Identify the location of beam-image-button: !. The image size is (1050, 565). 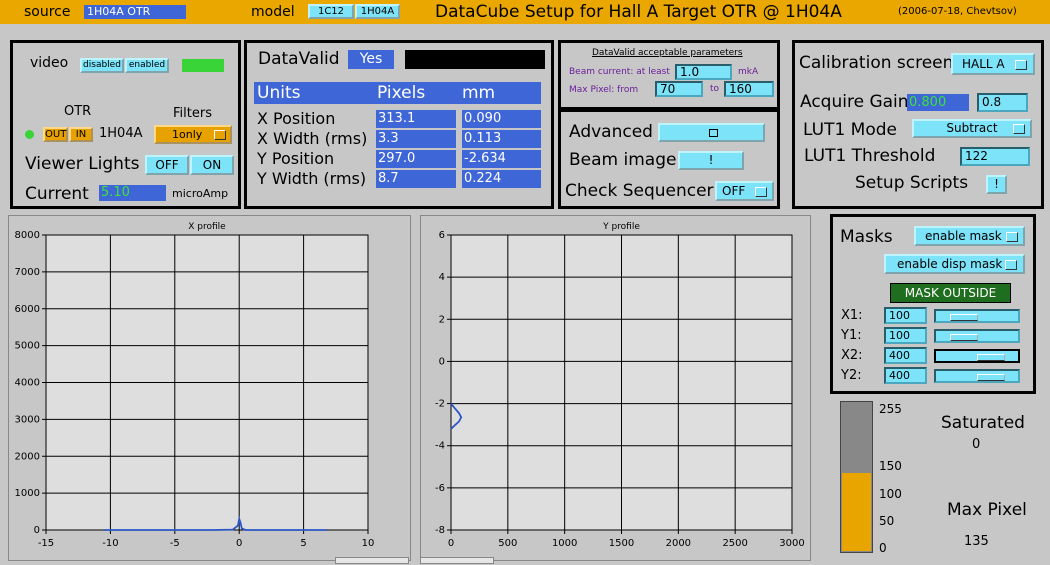
(711, 160).